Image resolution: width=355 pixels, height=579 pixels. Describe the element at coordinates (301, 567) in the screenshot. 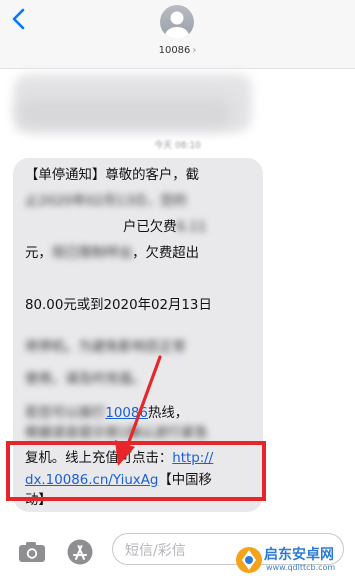

I see `watermark-url: www.qdlttcb.com` at that location.